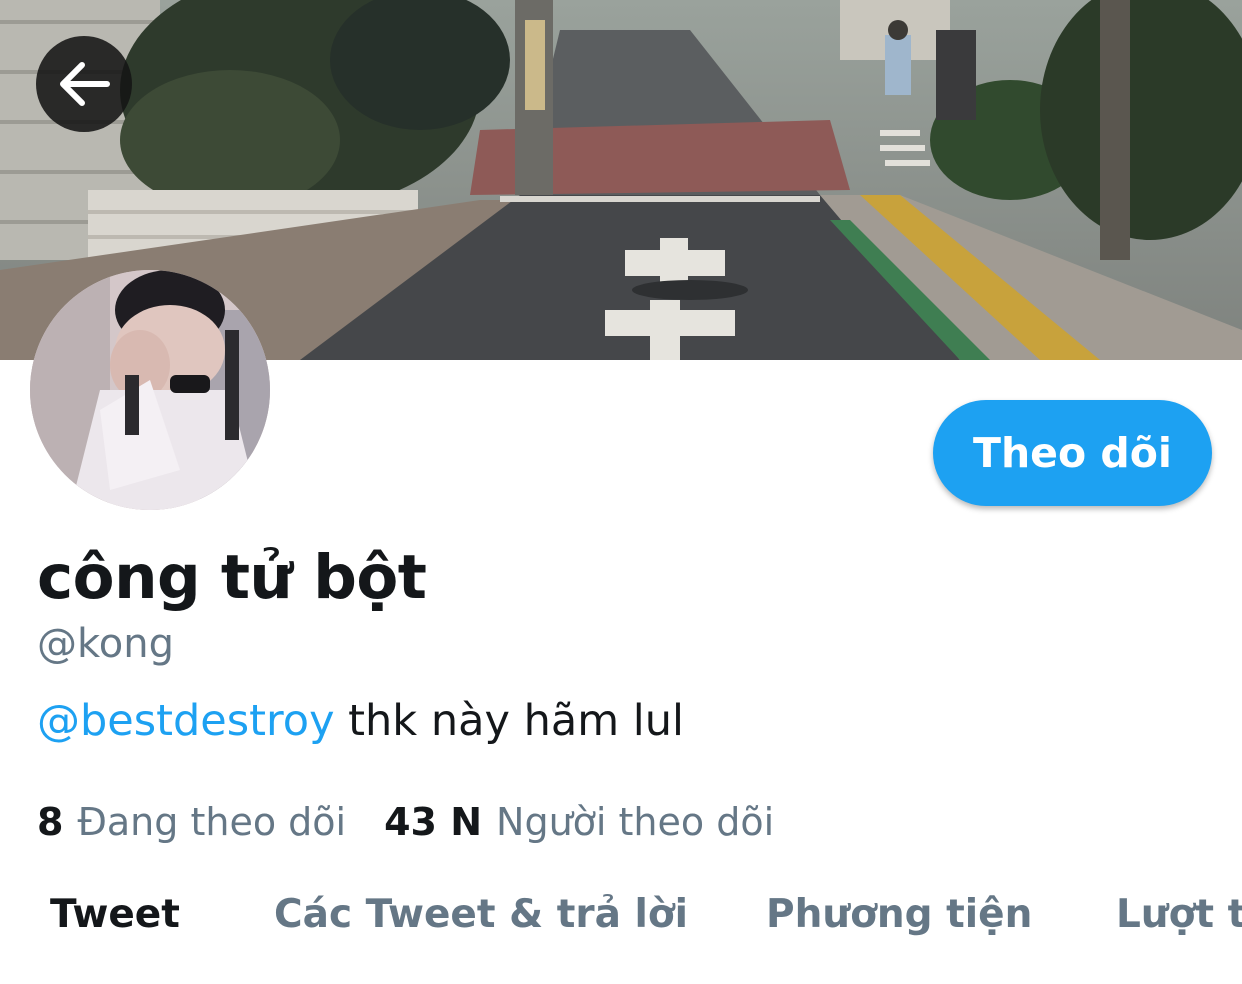  Describe the element at coordinates (635, 822) in the screenshot. I see `followers-label: Người theo dõi` at that location.